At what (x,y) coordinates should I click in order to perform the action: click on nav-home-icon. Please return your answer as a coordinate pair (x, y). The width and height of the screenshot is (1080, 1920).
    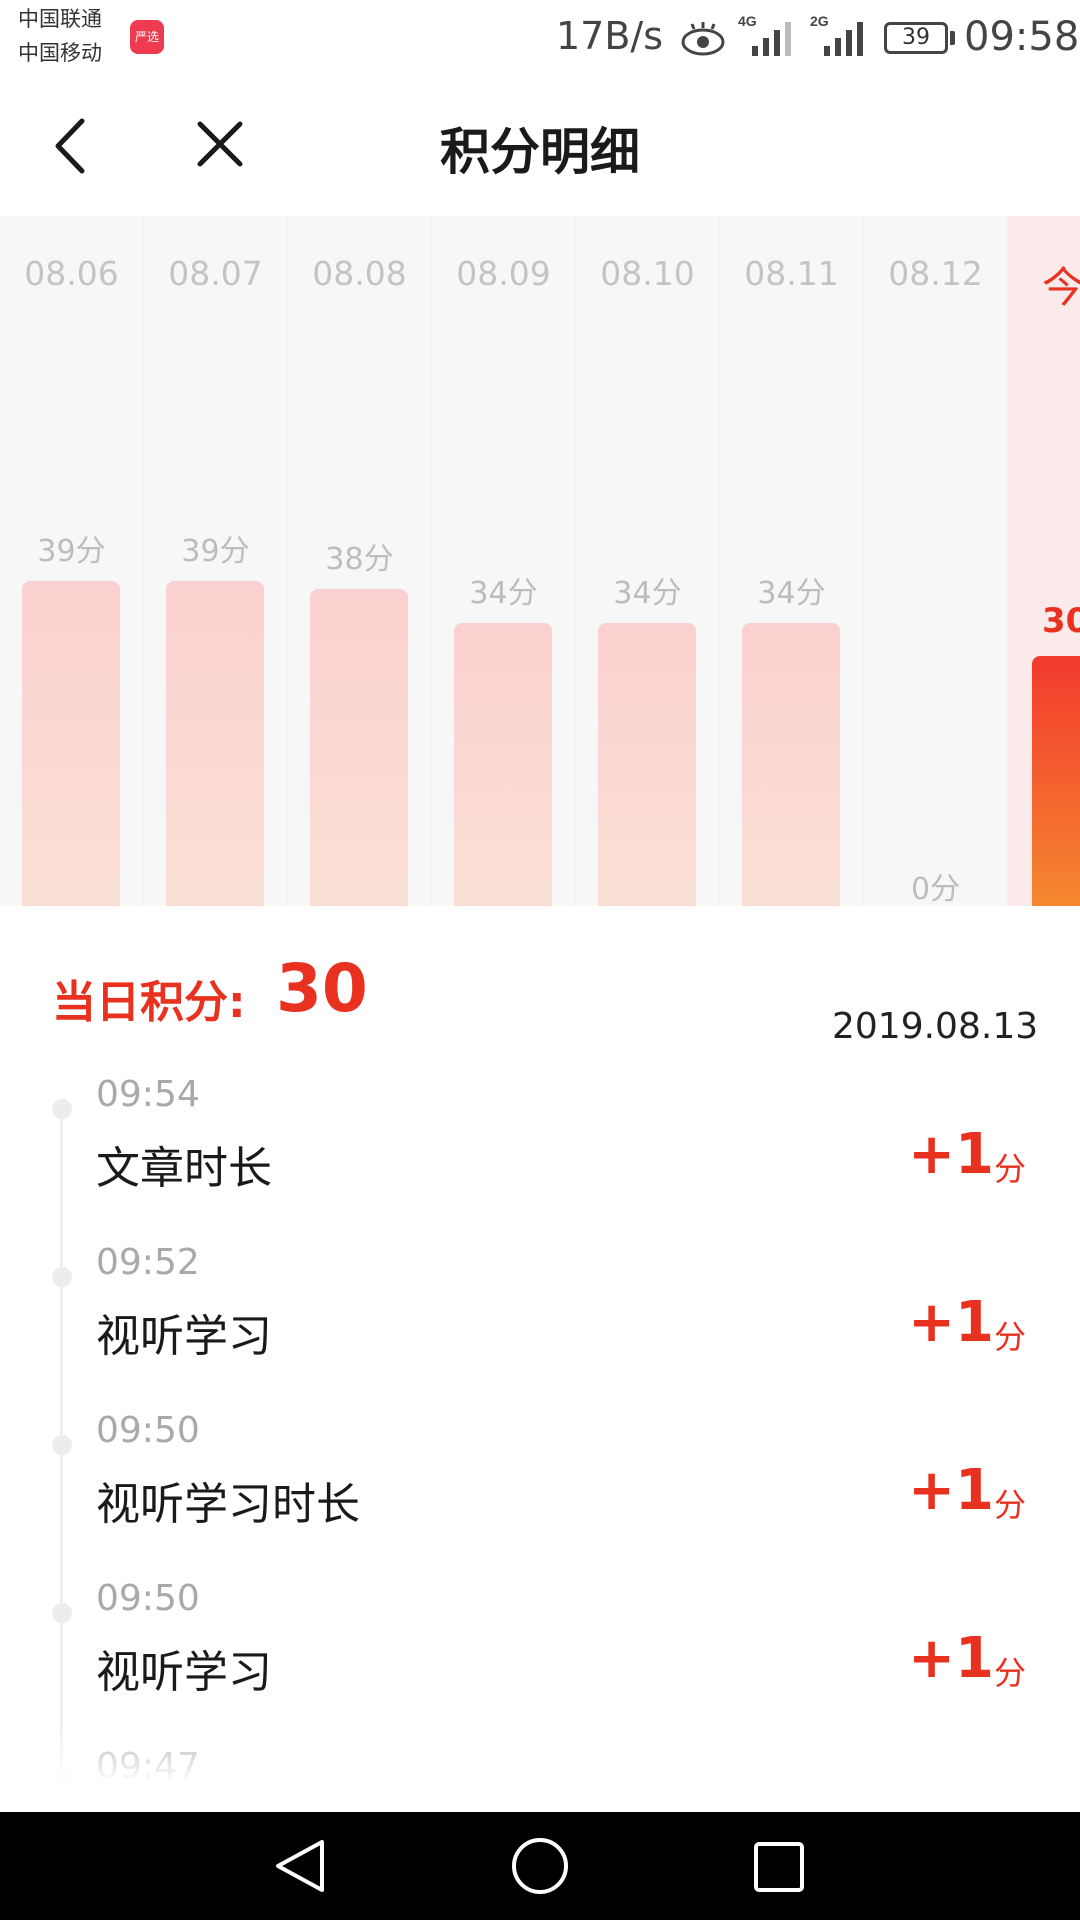
    Looking at the image, I should click on (540, 1866).